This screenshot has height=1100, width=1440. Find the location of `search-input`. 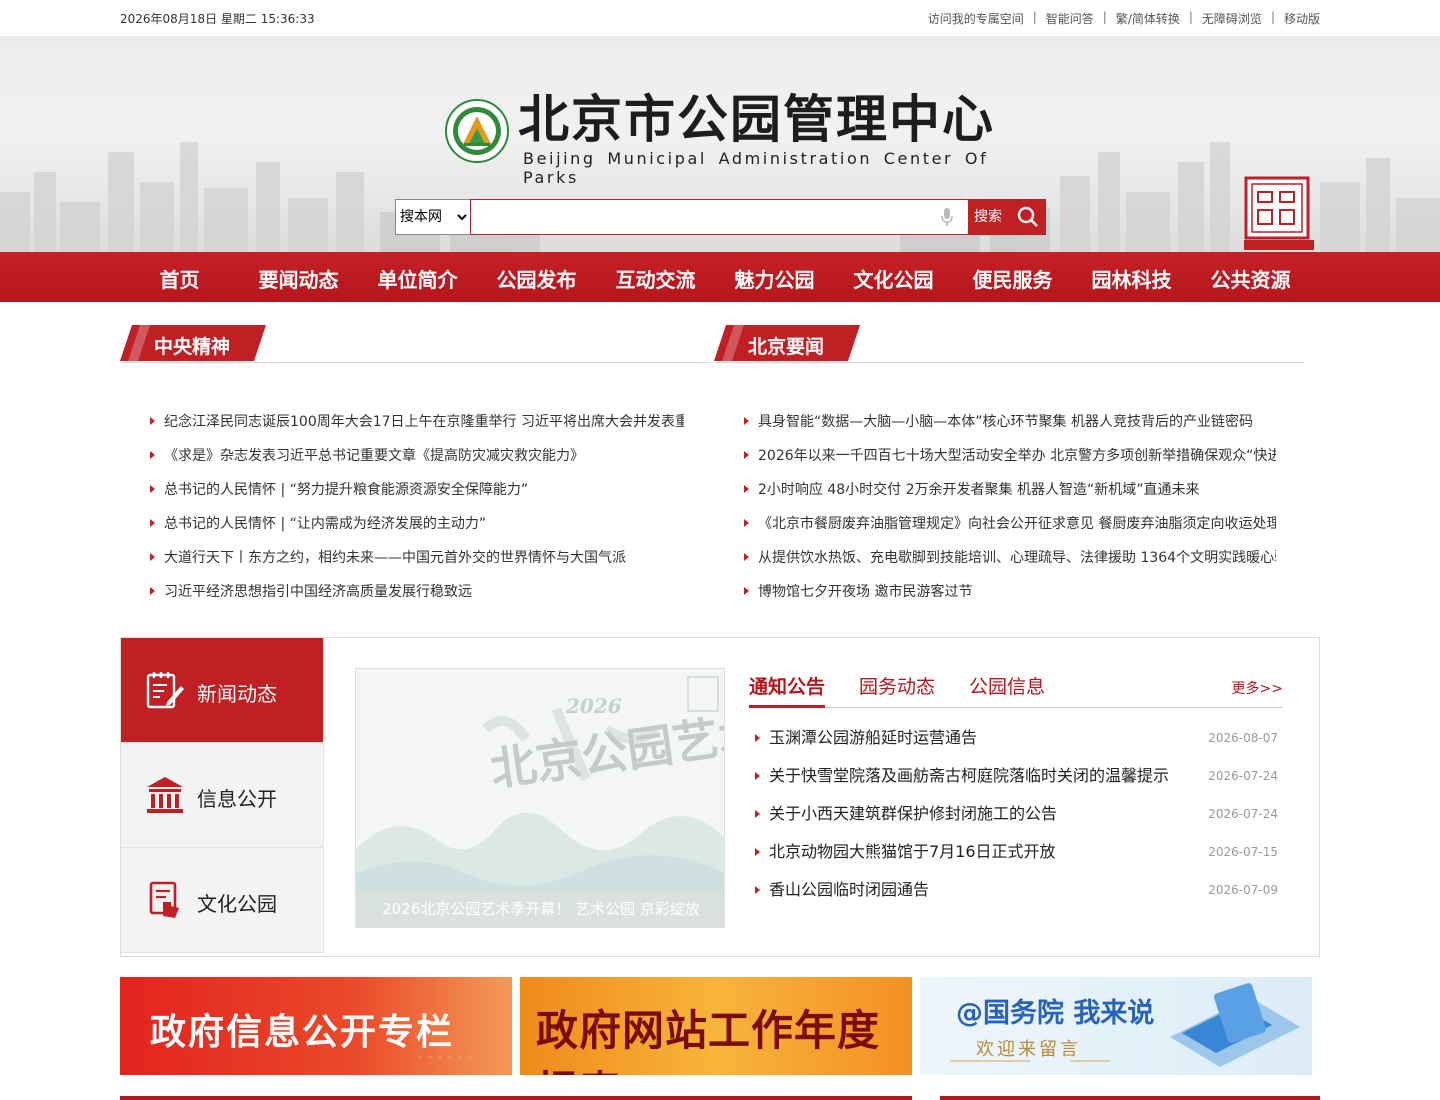

search-input is located at coordinates (720, 217).